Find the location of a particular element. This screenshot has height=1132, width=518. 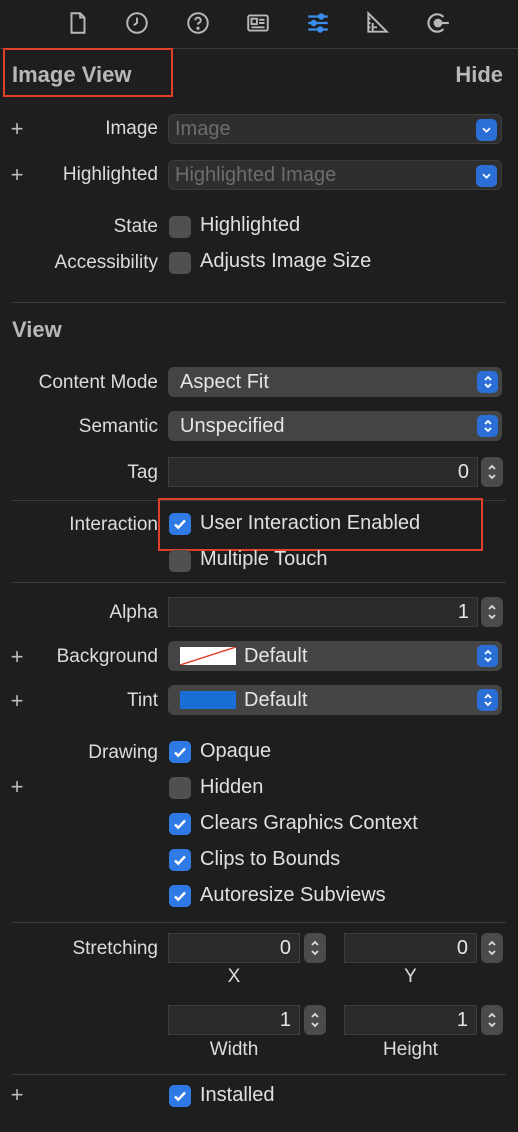

content-mode-popup: Aspect Fit is located at coordinates (335, 382).